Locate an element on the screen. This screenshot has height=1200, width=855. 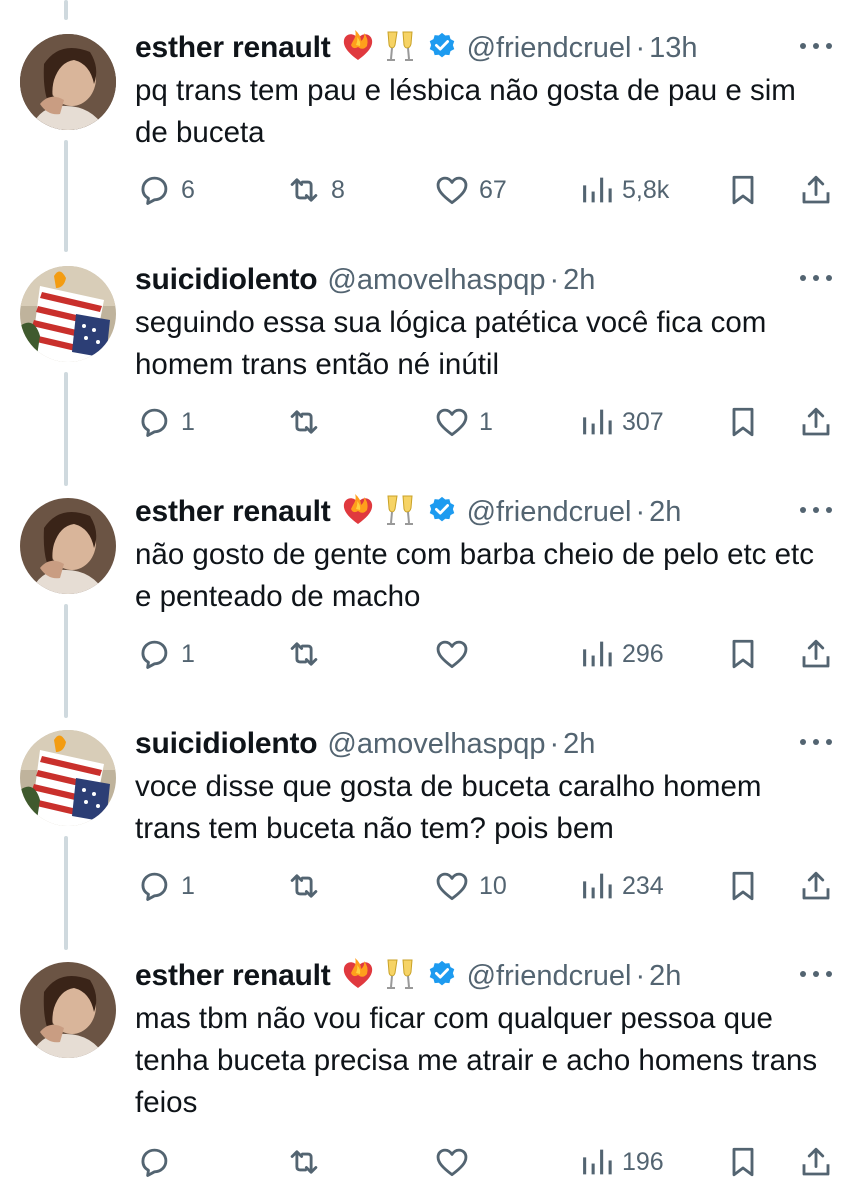
tweet-actions: 1 1 307 is located at coordinates (484, 422).